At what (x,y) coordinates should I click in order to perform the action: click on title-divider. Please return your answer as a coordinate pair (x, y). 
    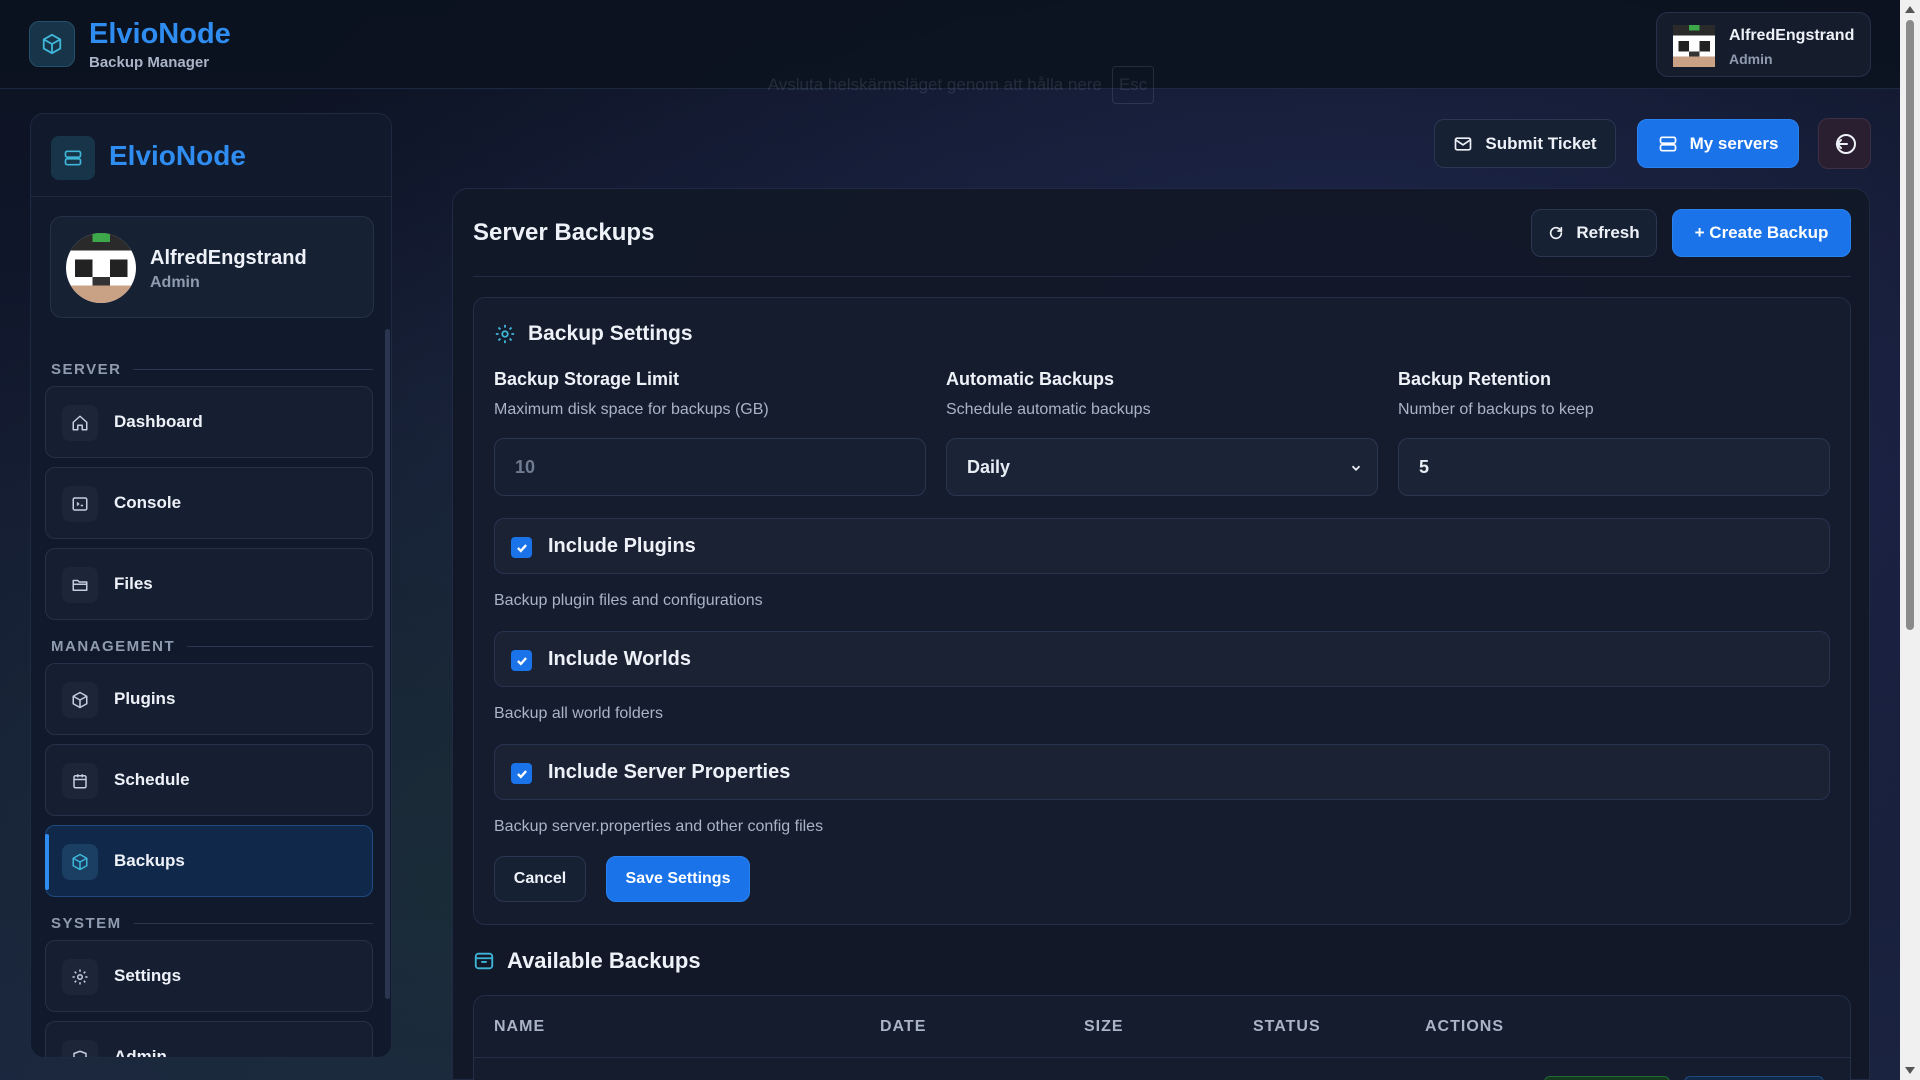
    Looking at the image, I should click on (1162, 276).